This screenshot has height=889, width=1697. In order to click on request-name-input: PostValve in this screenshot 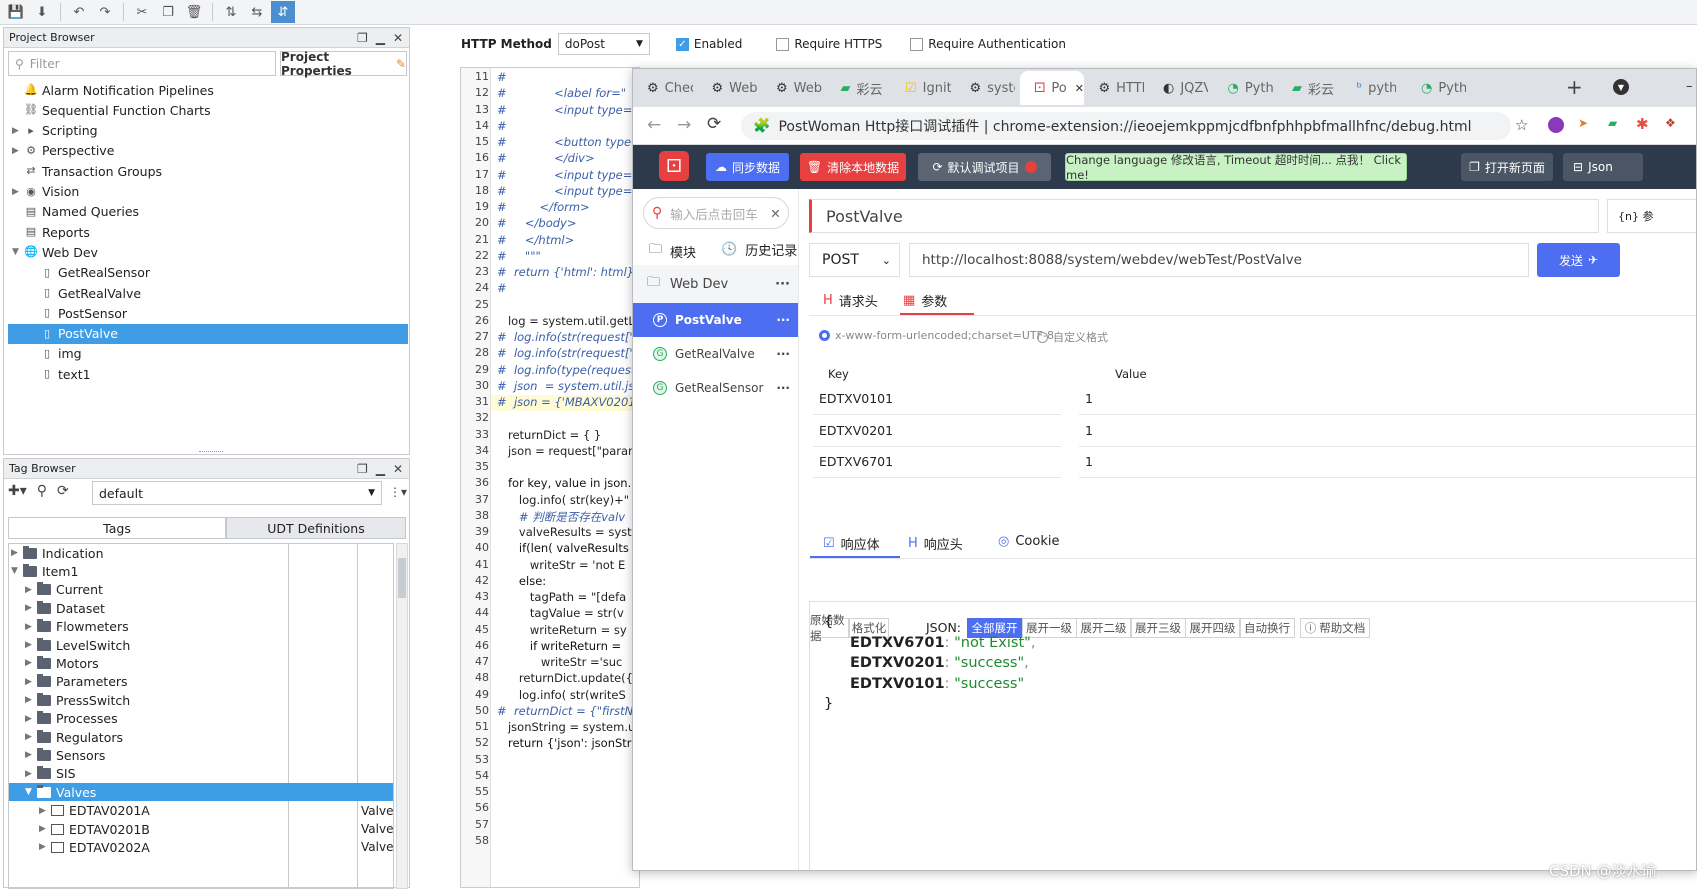, I will do `click(1204, 216)`.